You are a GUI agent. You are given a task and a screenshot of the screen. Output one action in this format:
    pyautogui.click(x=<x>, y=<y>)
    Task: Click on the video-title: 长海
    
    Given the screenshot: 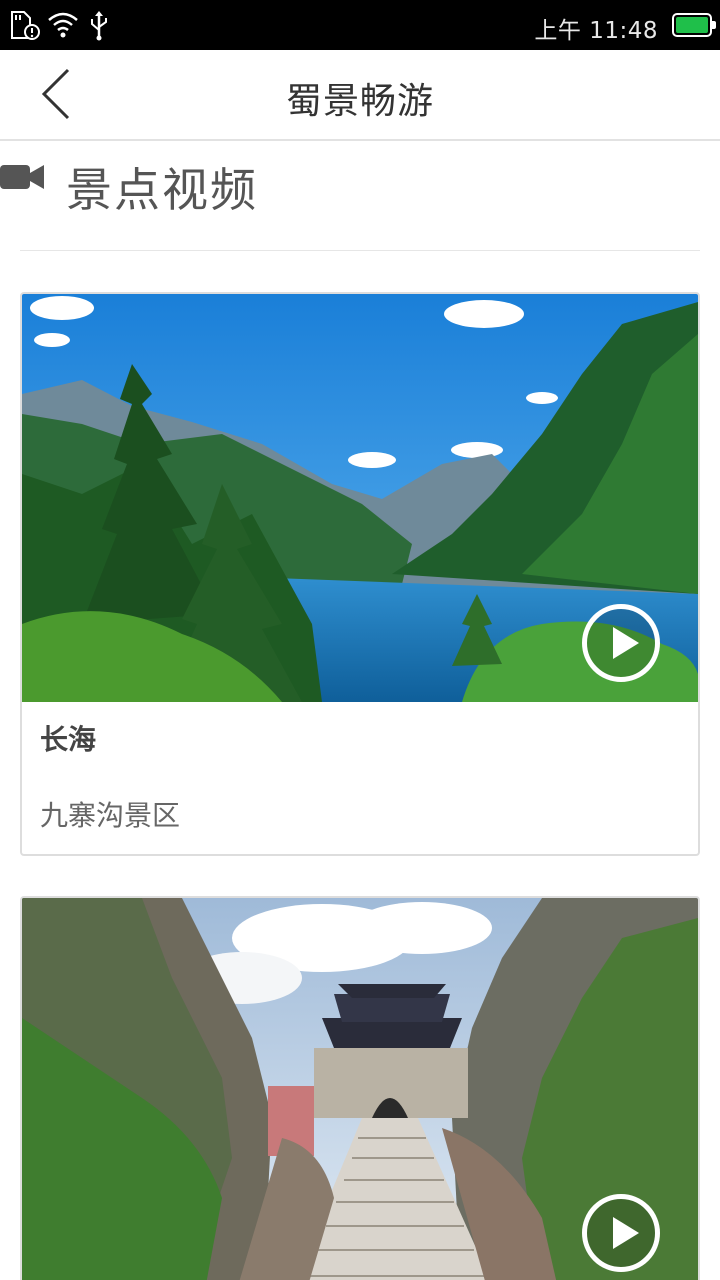 What is the action you would take?
    pyautogui.click(x=68, y=739)
    